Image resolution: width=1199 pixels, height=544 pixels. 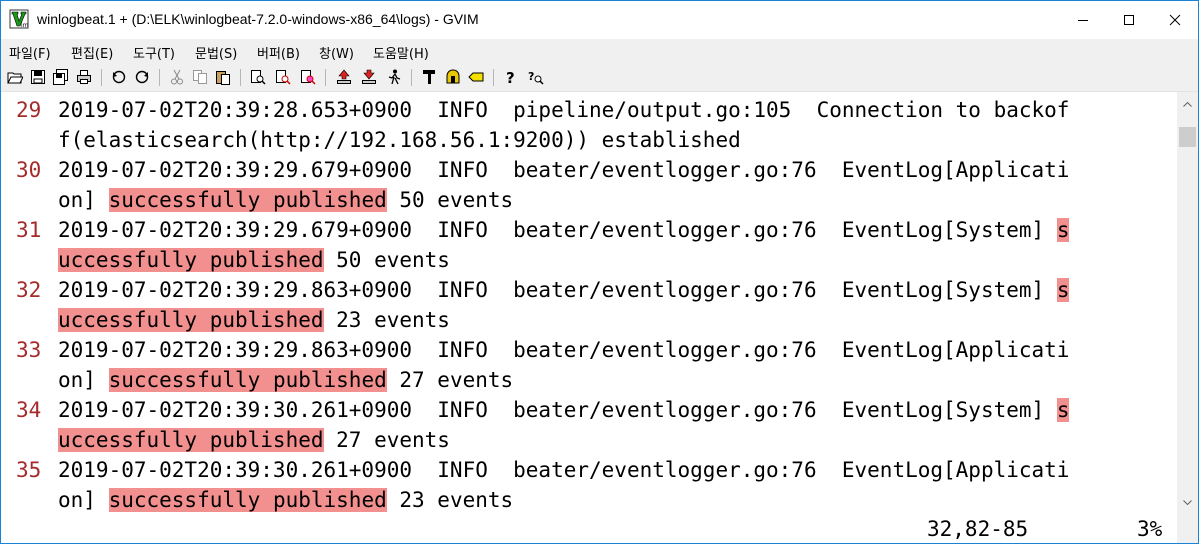 I want to click on paste-icon, so click(x=223, y=77).